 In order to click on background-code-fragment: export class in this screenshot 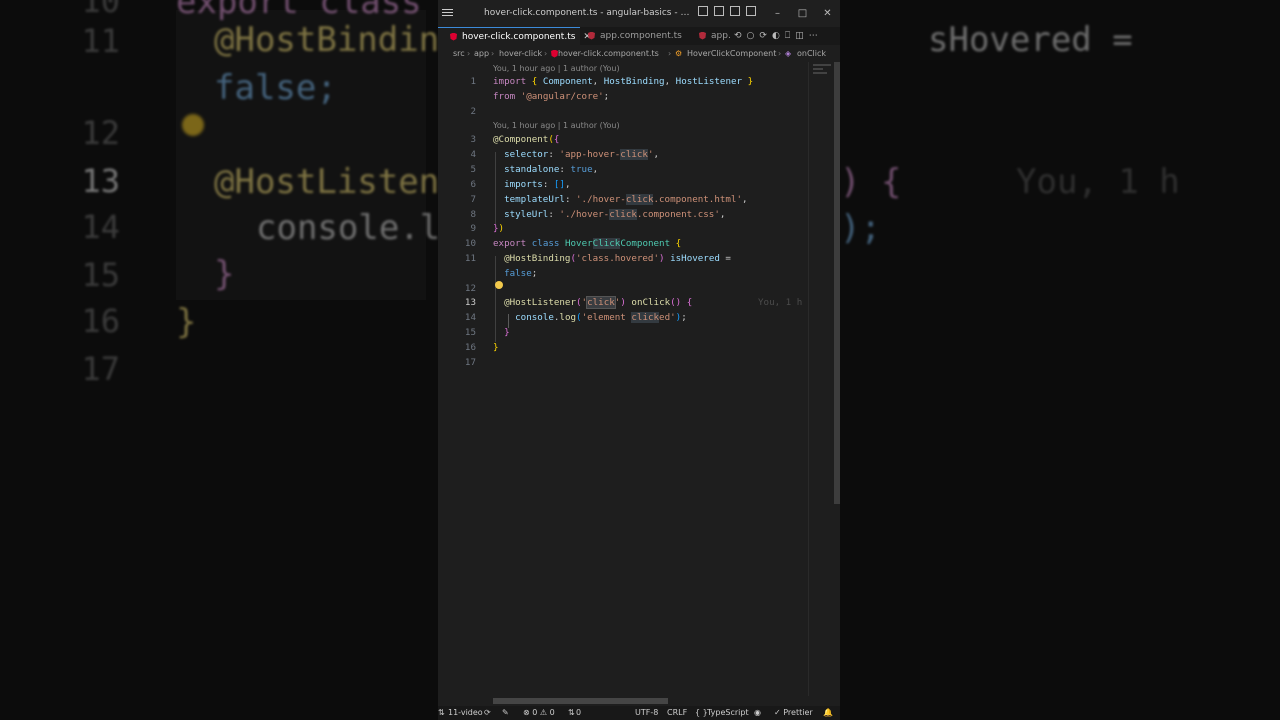, I will do `click(299, 11)`.